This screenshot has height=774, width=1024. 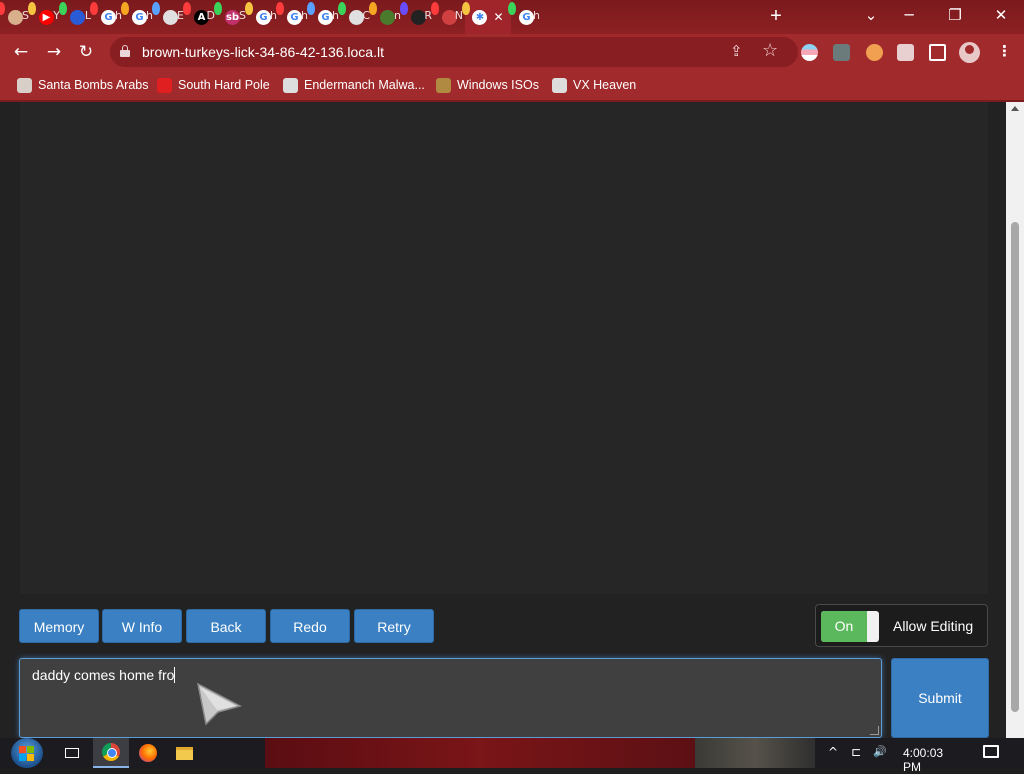 What do you see at coordinates (148, 753) in the screenshot?
I see `firefox-taskbar-icon` at bounding box center [148, 753].